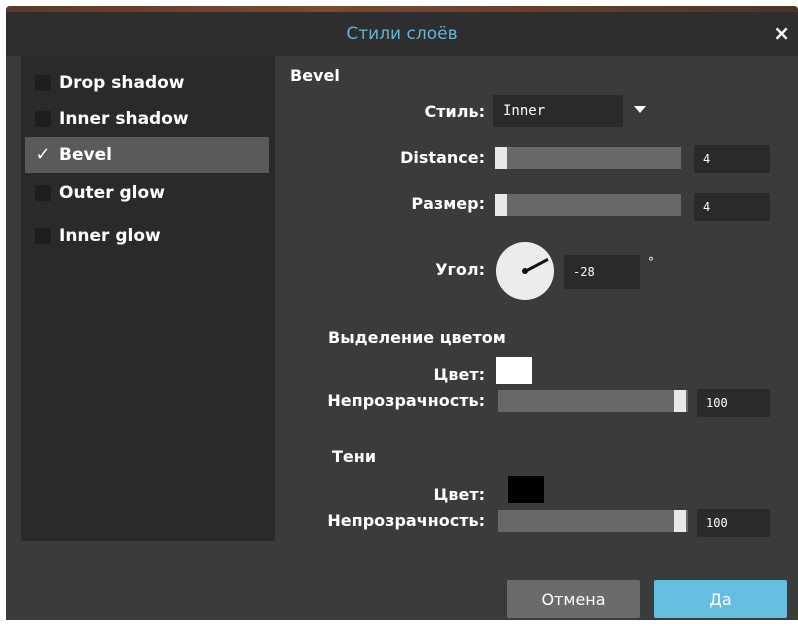 This screenshot has height=627, width=798. I want to click on style-item-label: Bevel, so click(85, 155).